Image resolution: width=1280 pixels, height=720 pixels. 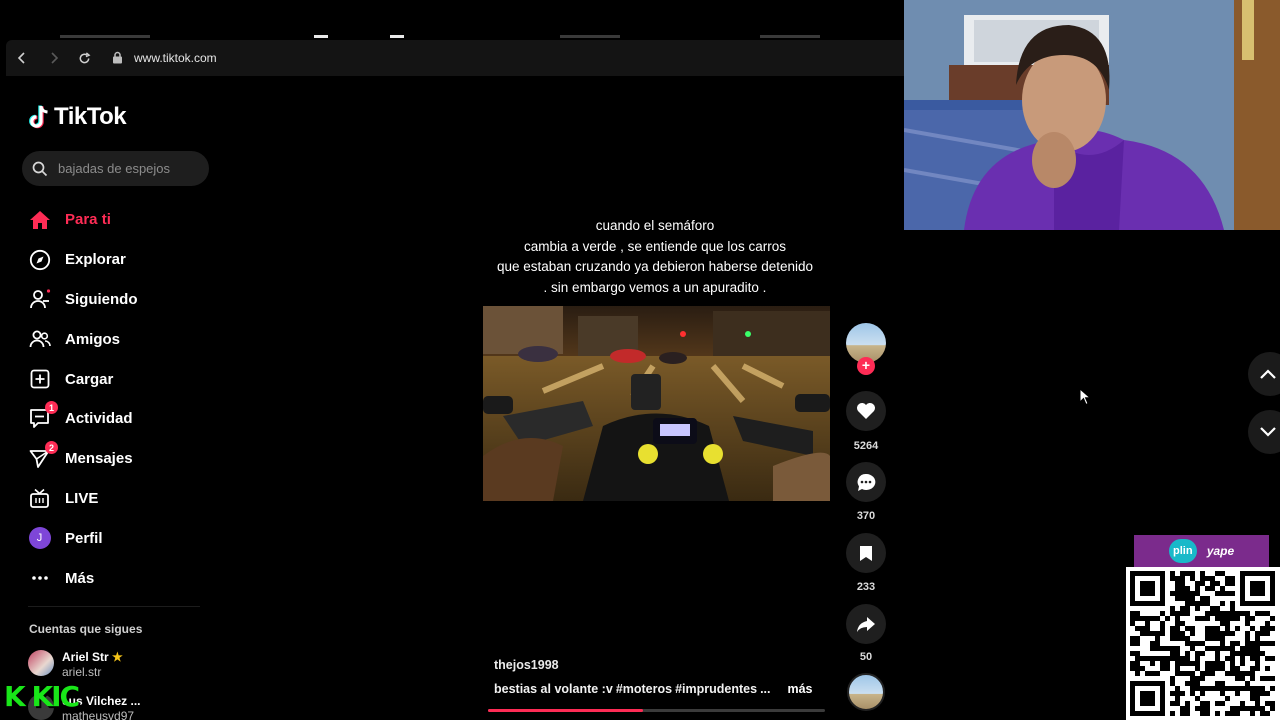 I want to click on payment-banner: plin yape, so click(x=1201, y=551).